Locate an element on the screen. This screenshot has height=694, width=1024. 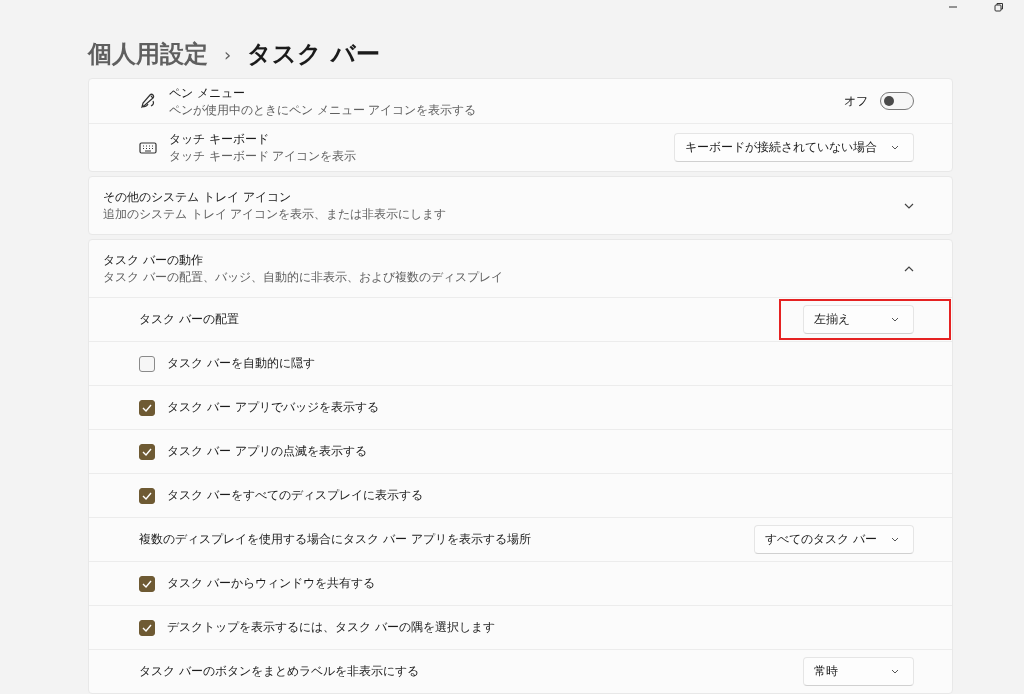
section-header: タスク バーの動作 タスク バーの配置、バッジ、自動的に非表示、および複数のディスプレイ is located at coordinates (520, 268).